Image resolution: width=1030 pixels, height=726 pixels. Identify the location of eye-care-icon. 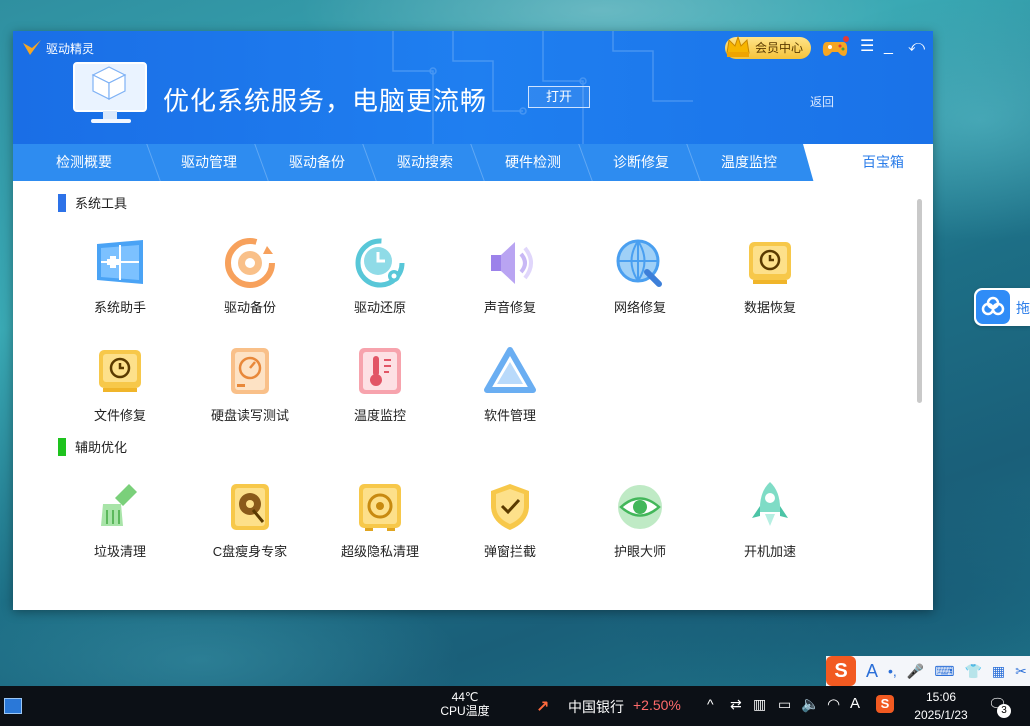
(640, 507).